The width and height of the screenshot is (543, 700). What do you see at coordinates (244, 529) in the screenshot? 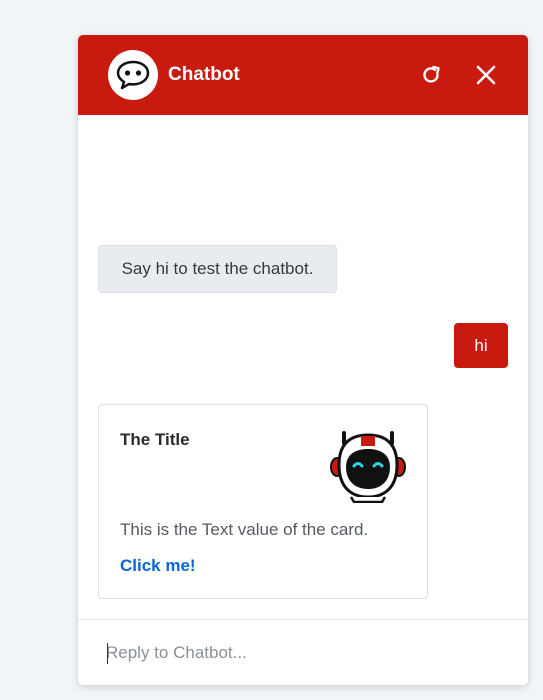
I see `card-text: This is the Text value of the card.` at bounding box center [244, 529].